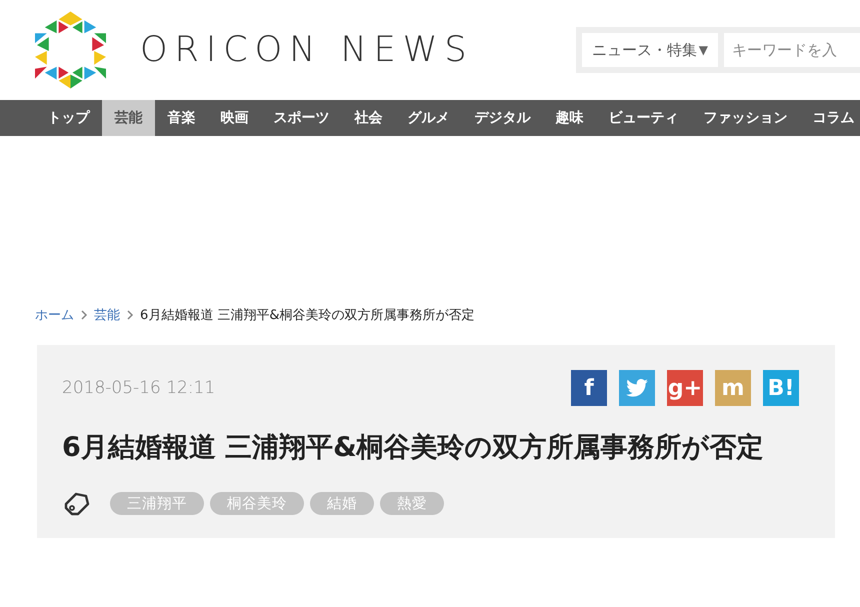 The width and height of the screenshot is (860, 607). What do you see at coordinates (589, 388) in the screenshot?
I see `share-button: f` at bounding box center [589, 388].